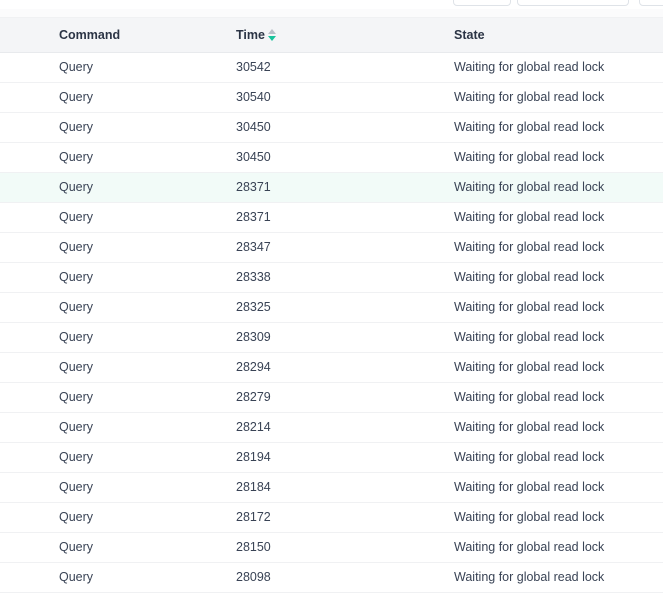  What do you see at coordinates (651, 3) in the screenshot?
I see `toolbar-control-right` at bounding box center [651, 3].